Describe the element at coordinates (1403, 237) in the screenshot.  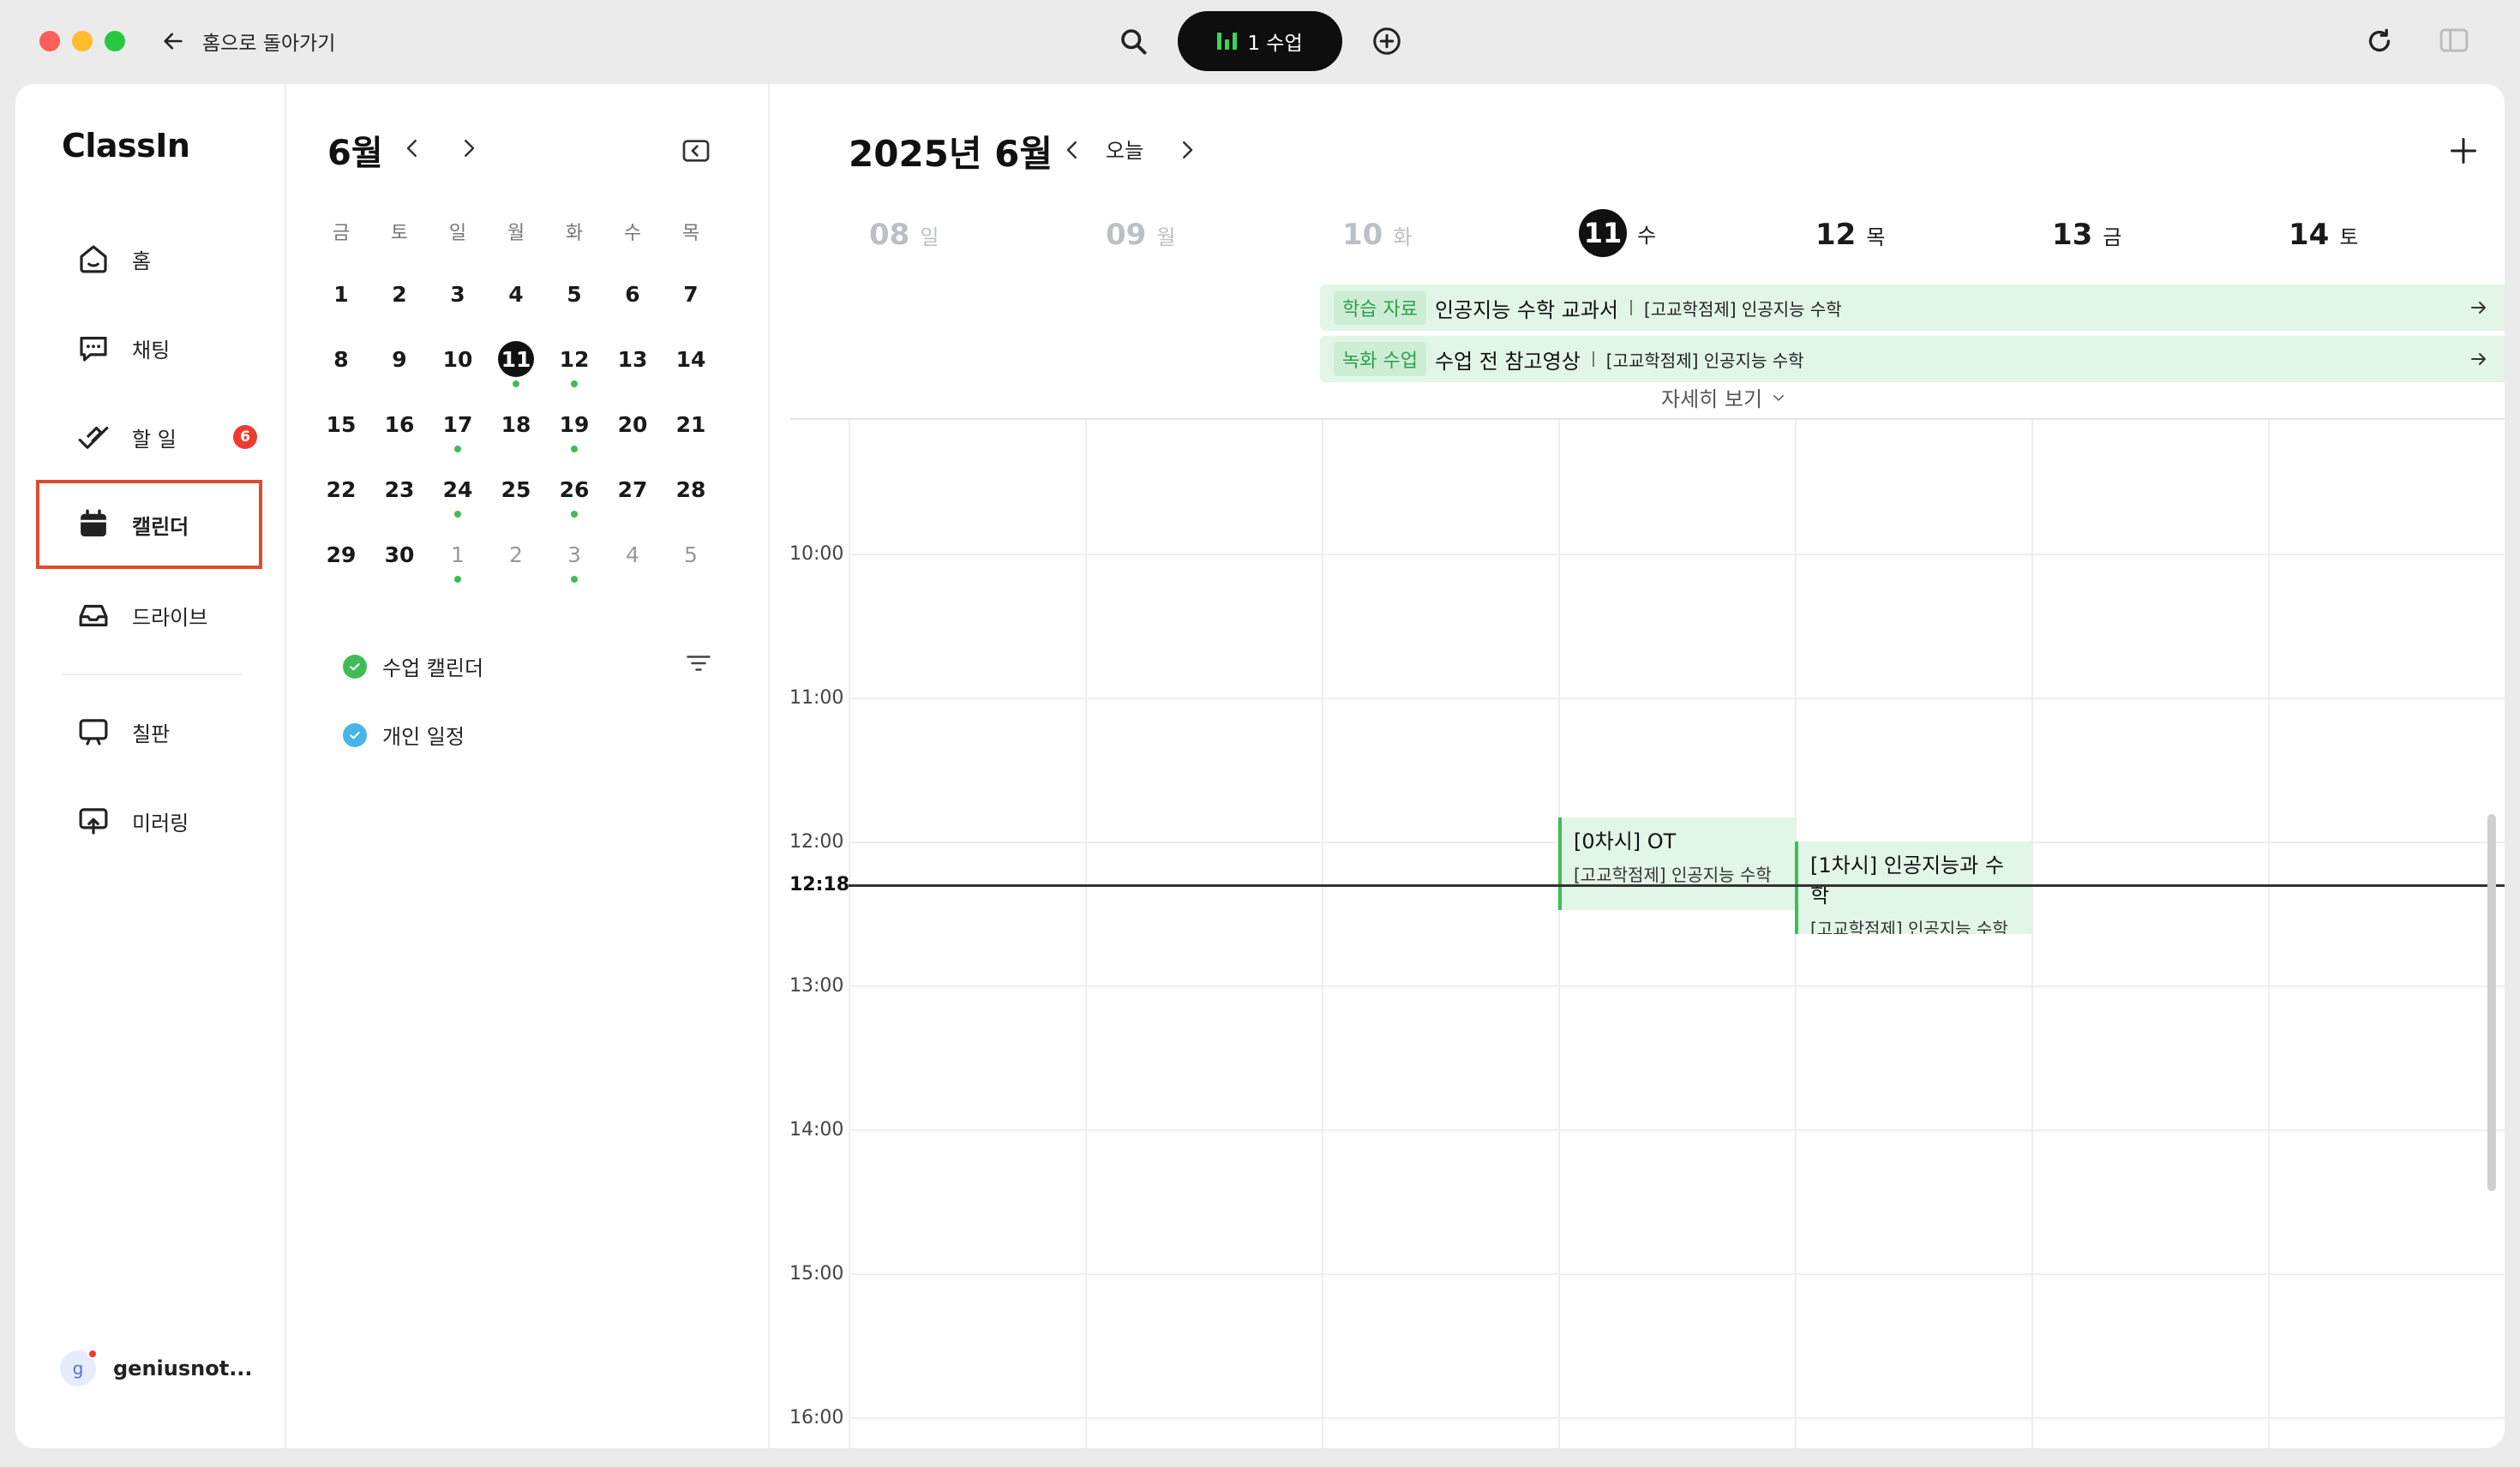
I see `day-header-weekday: 화` at that location.